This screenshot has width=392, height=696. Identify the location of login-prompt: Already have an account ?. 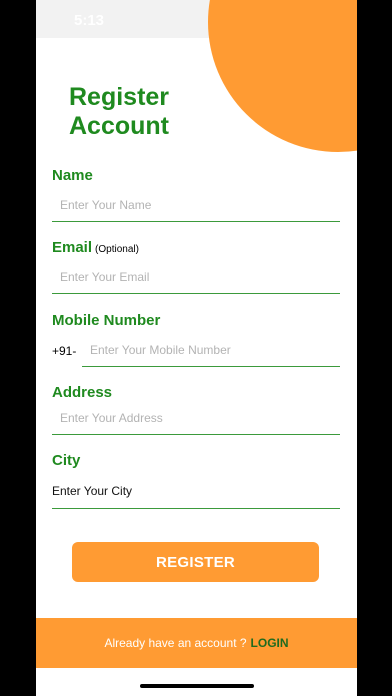
(175, 643).